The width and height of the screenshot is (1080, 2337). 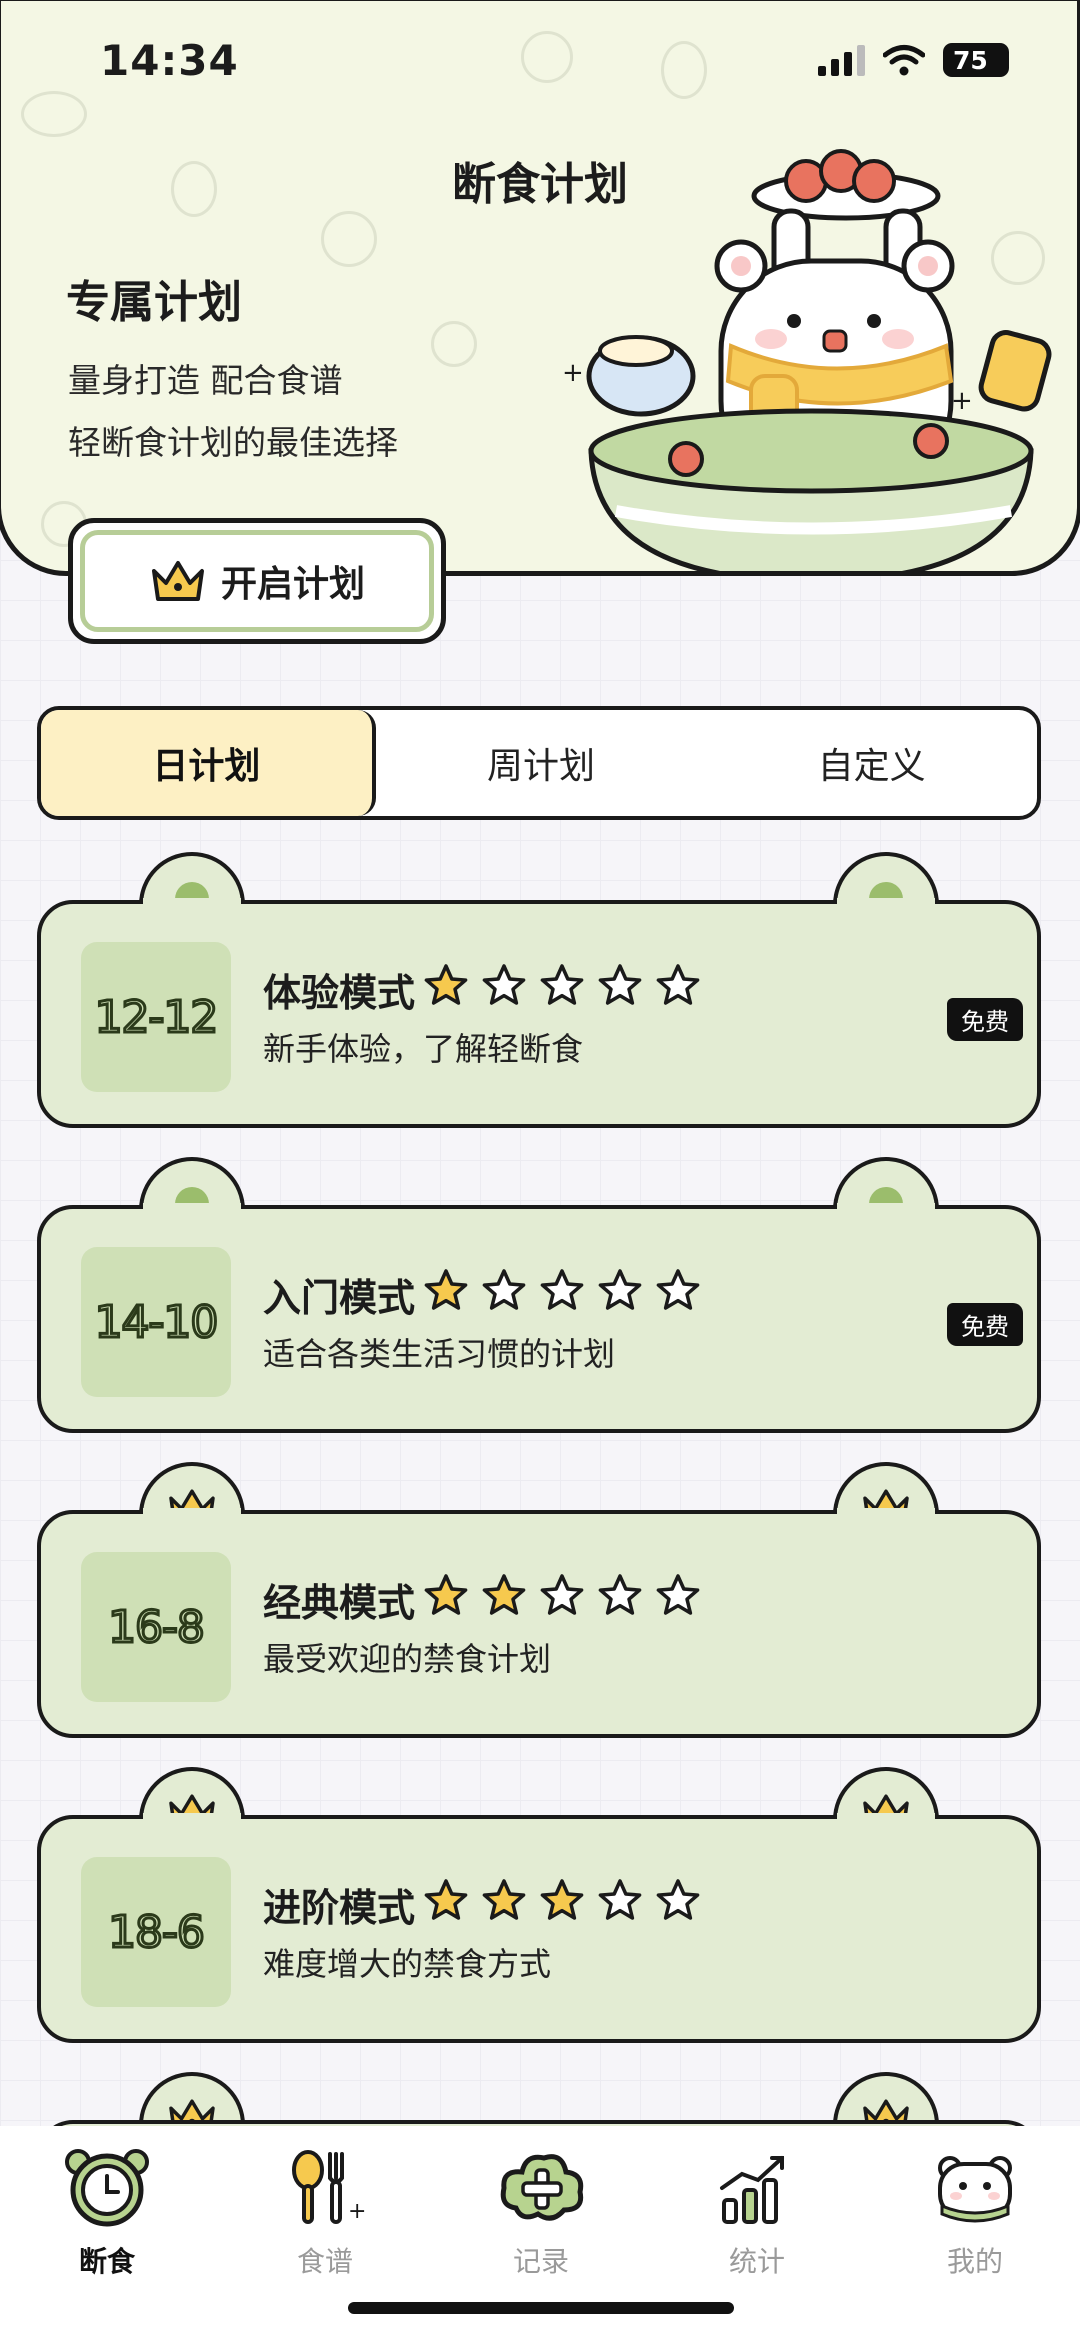 I want to click on alarm-clock-bear-icon, so click(x=107, y=2190).